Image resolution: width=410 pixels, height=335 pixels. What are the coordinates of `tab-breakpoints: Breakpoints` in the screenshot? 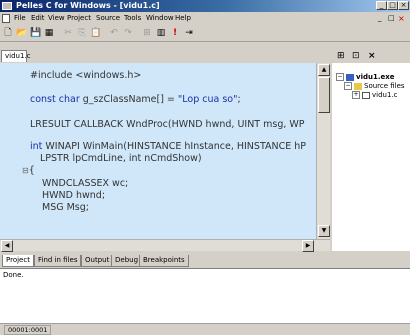 It's located at (164, 261).